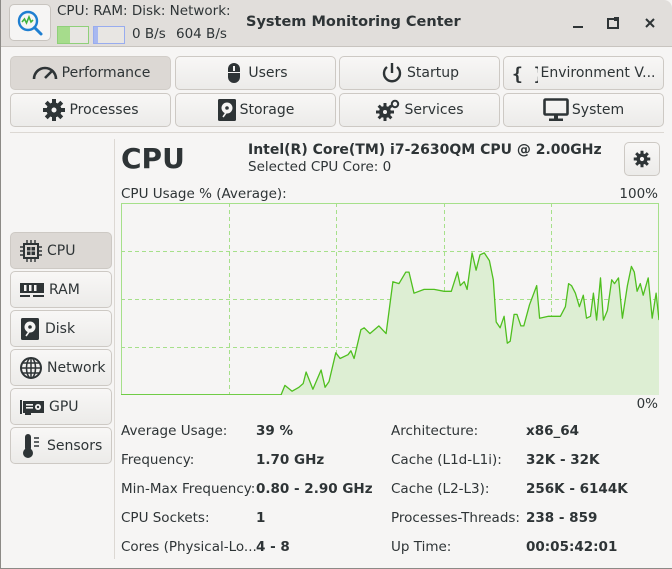 Image resolution: width=672 pixels, height=569 pixels. I want to click on tab-label: System, so click(598, 110).